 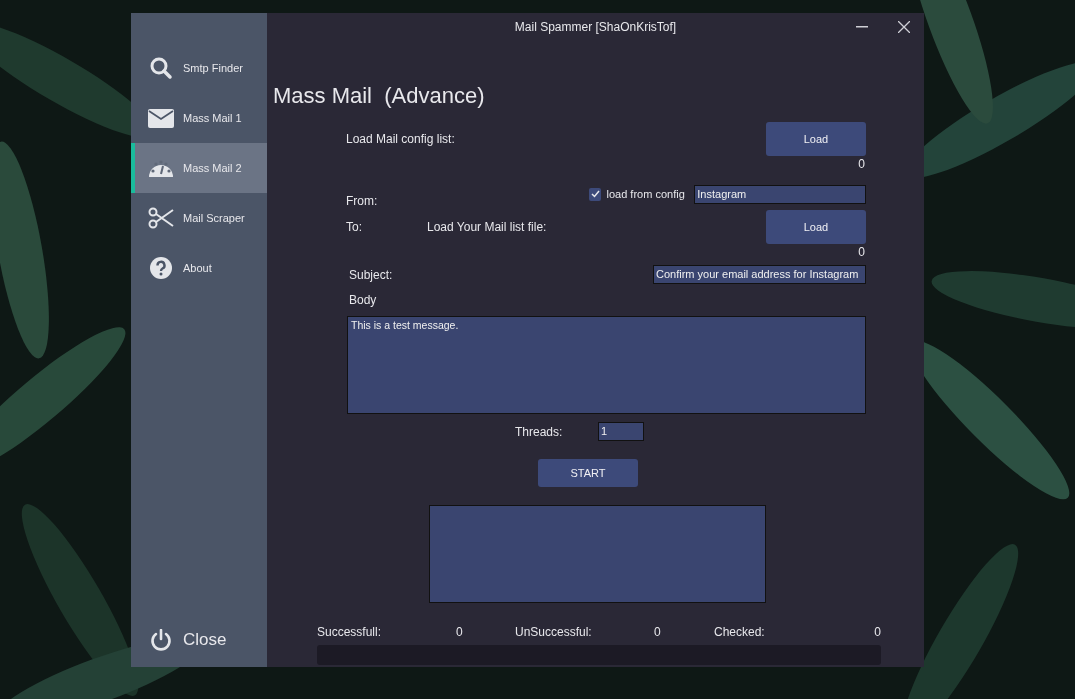 I want to click on start-button: START, so click(x=588, y=473).